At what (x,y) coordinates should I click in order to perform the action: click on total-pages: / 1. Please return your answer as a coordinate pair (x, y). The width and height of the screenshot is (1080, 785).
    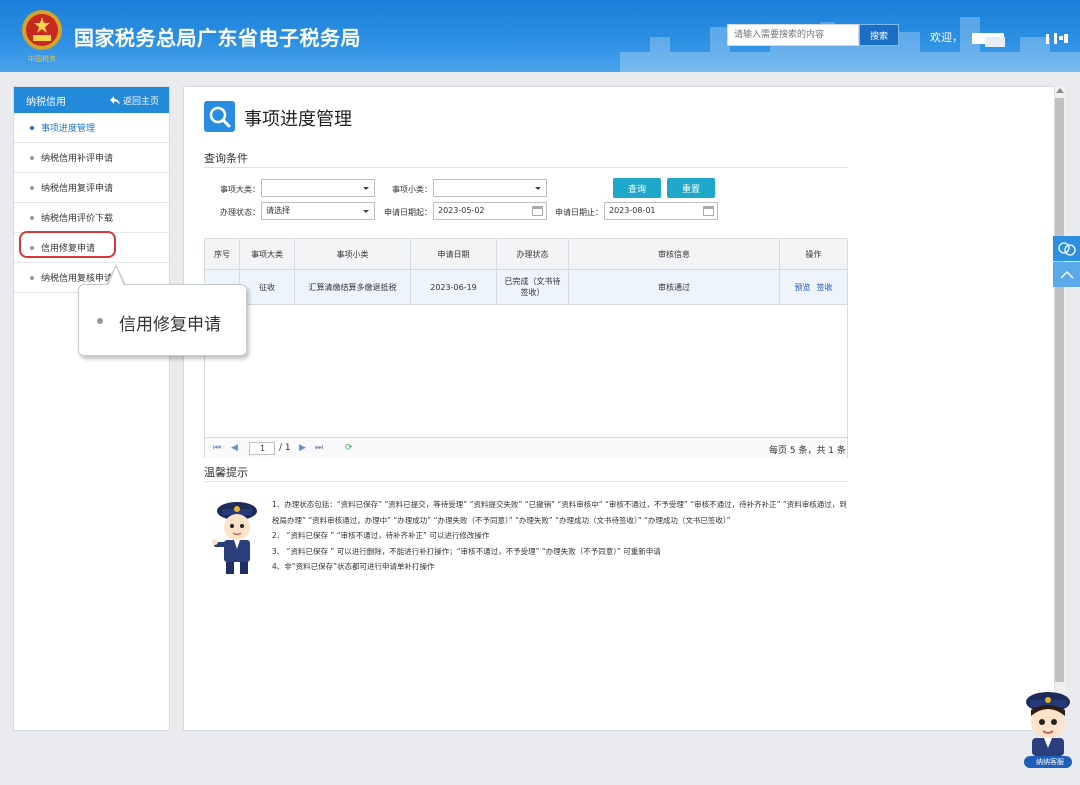
    Looking at the image, I should click on (285, 448).